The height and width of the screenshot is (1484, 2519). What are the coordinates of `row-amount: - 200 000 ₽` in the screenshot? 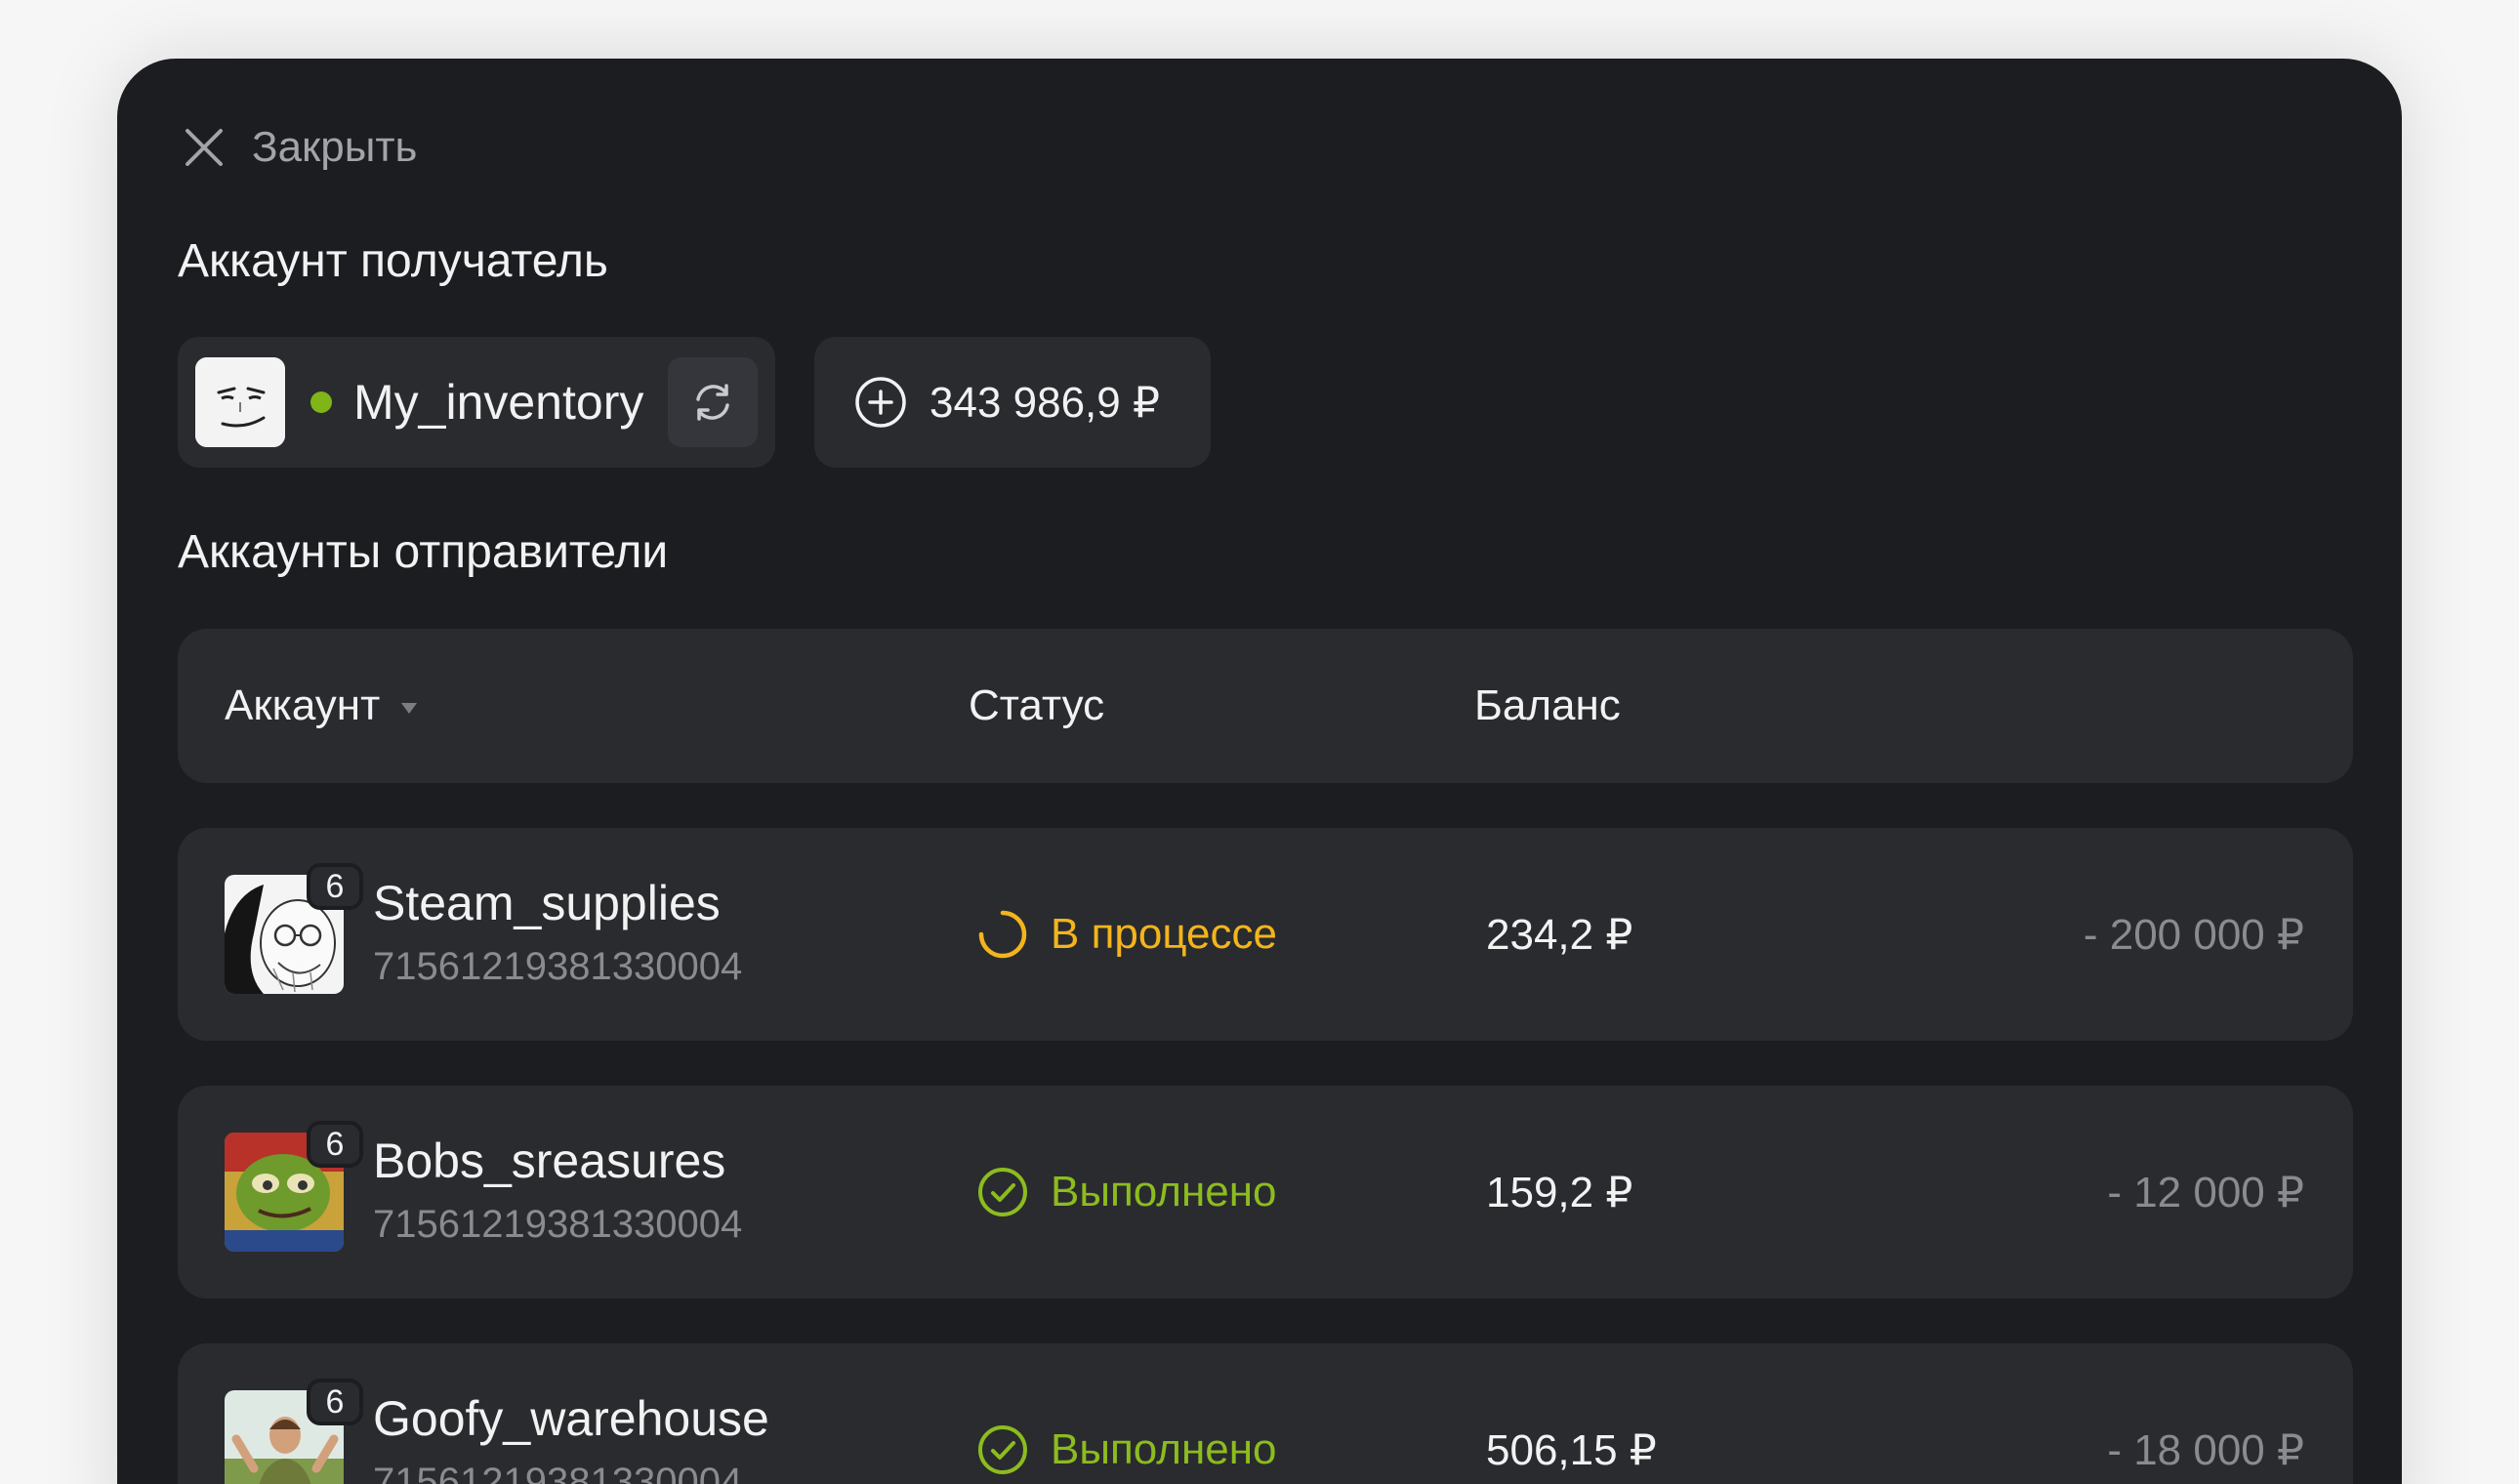 It's located at (2193, 935).